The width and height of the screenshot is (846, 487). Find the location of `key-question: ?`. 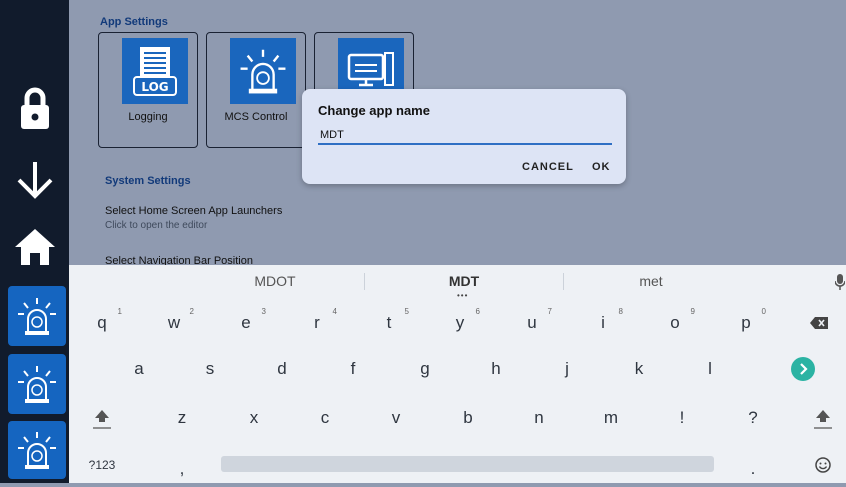

key-question: ? is located at coordinates (753, 418).